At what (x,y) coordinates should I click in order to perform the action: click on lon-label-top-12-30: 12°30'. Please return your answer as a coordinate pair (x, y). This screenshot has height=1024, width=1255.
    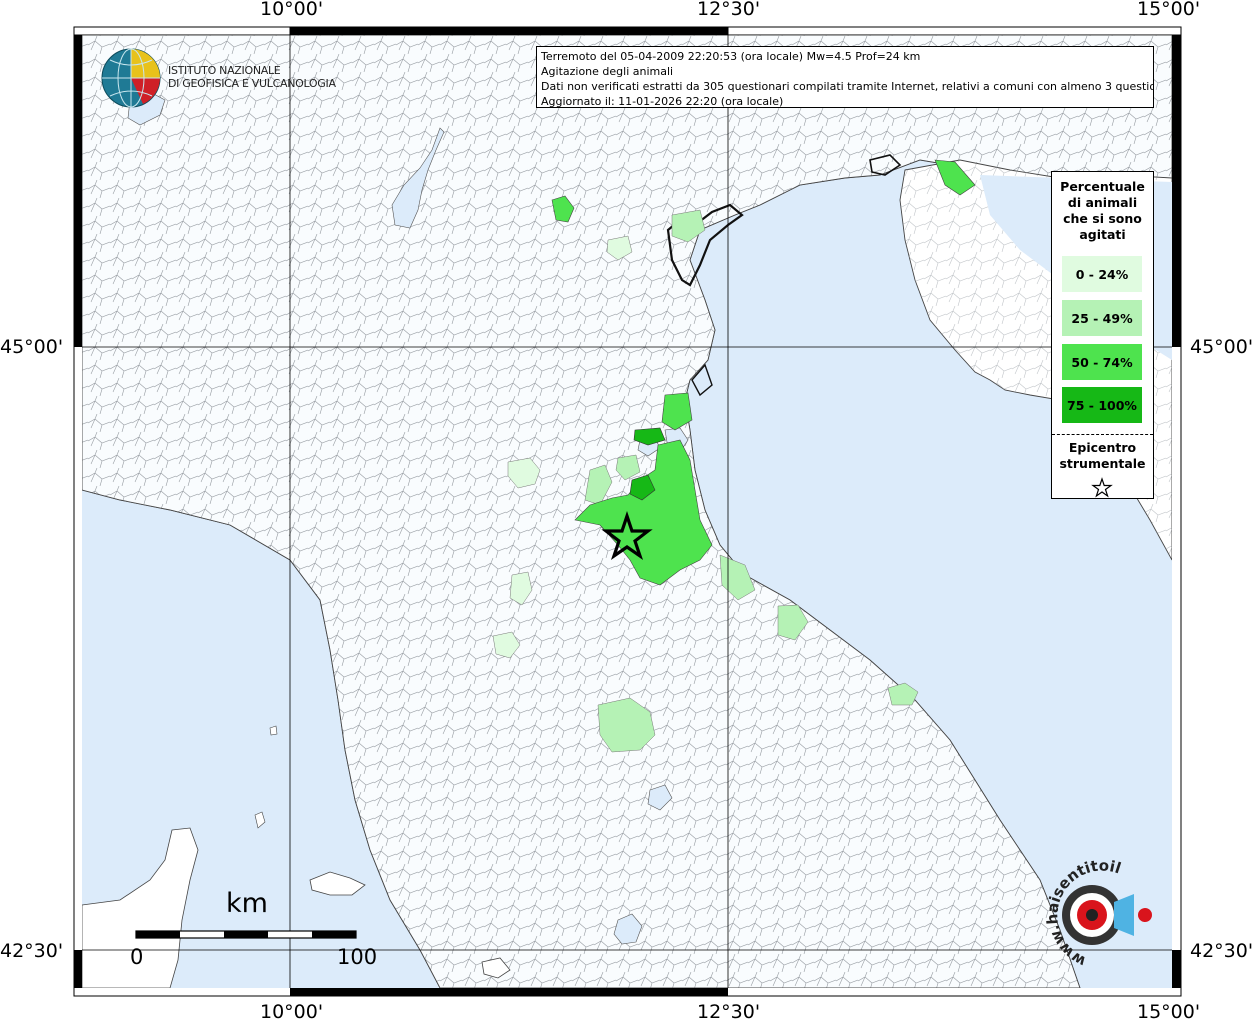
    Looking at the image, I should click on (729, 10).